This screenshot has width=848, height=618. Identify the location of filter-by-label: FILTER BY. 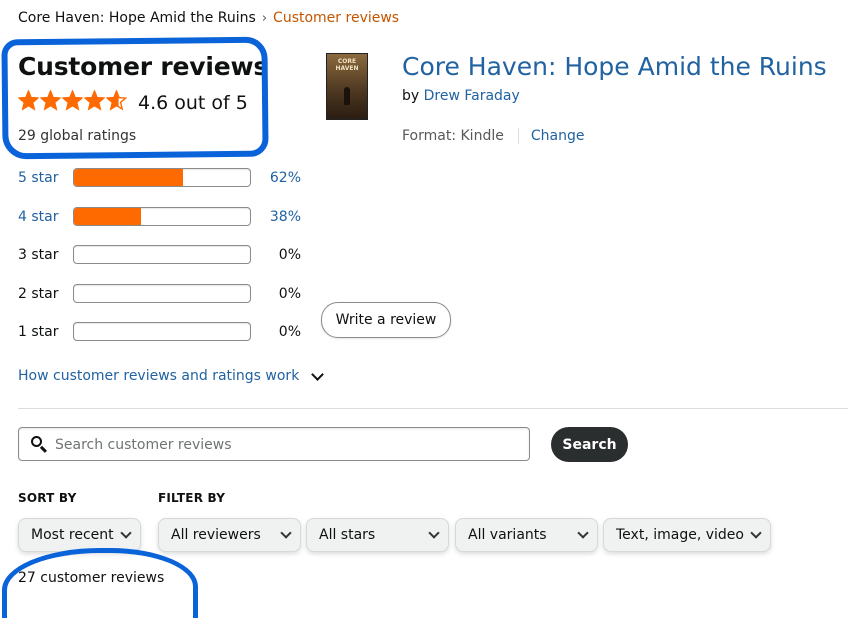
(192, 498).